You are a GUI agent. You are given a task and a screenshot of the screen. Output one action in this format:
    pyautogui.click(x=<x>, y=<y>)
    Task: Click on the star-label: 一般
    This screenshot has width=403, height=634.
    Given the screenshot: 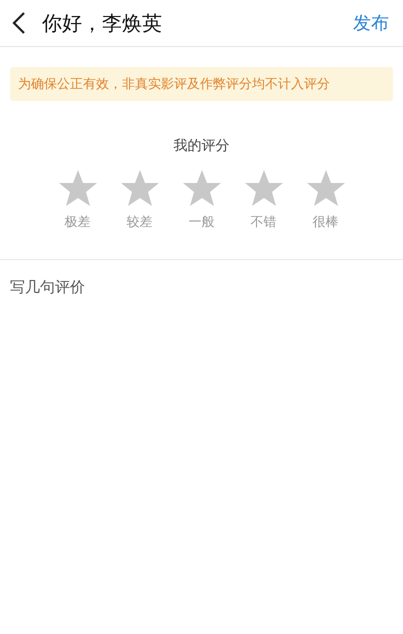 What is the action you would take?
    pyautogui.click(x=201, y=222)
    